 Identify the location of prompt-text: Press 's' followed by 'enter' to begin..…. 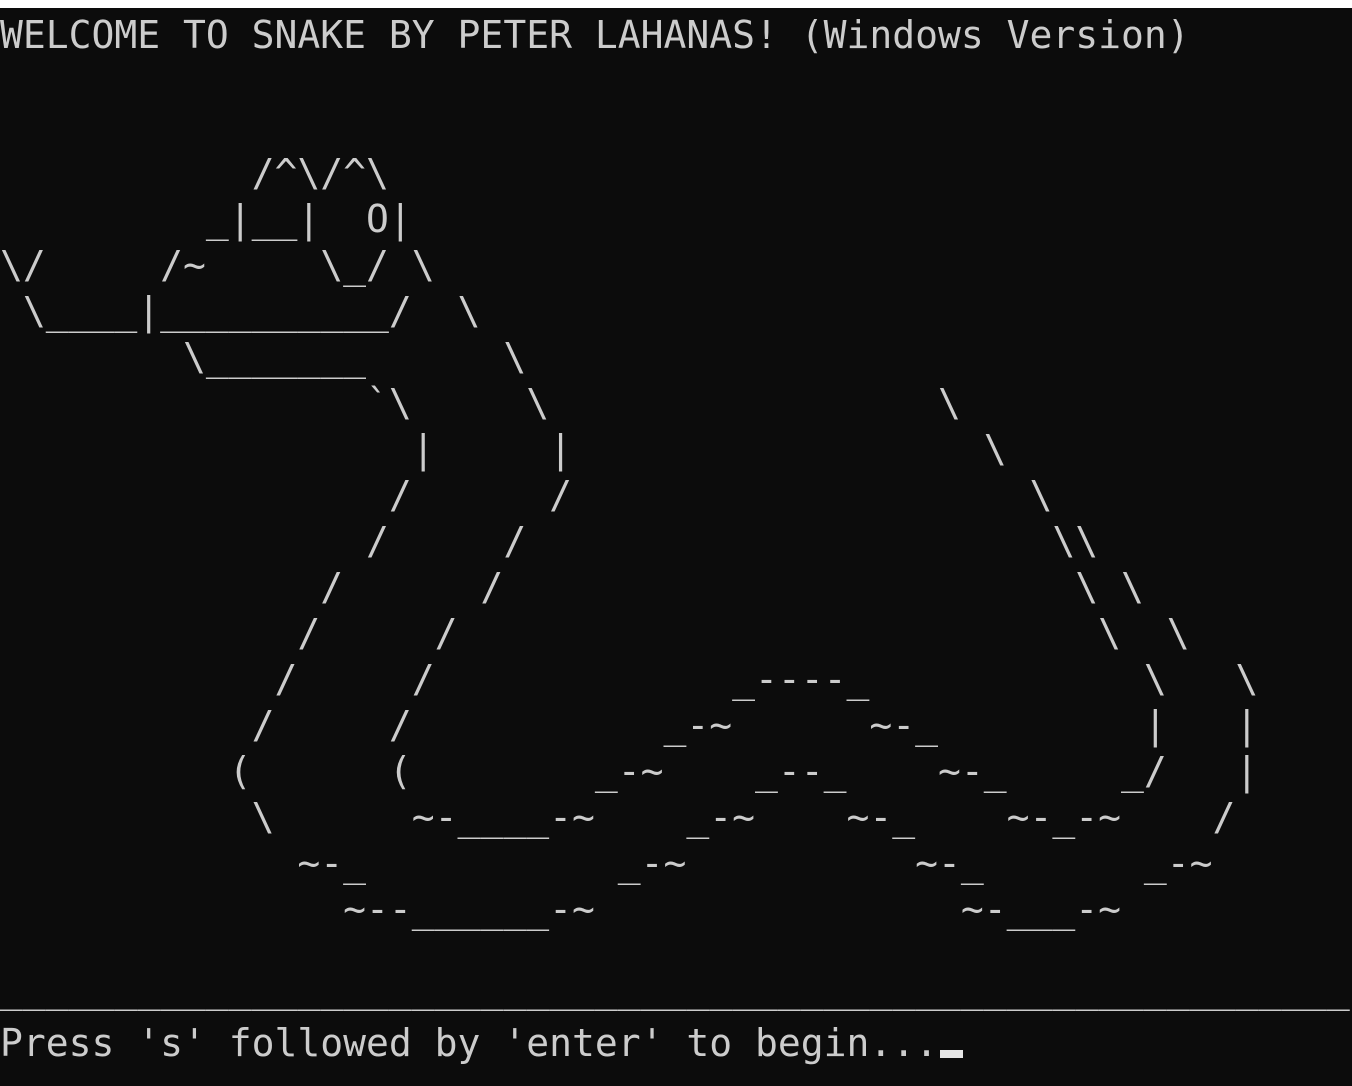
(469, 1043).